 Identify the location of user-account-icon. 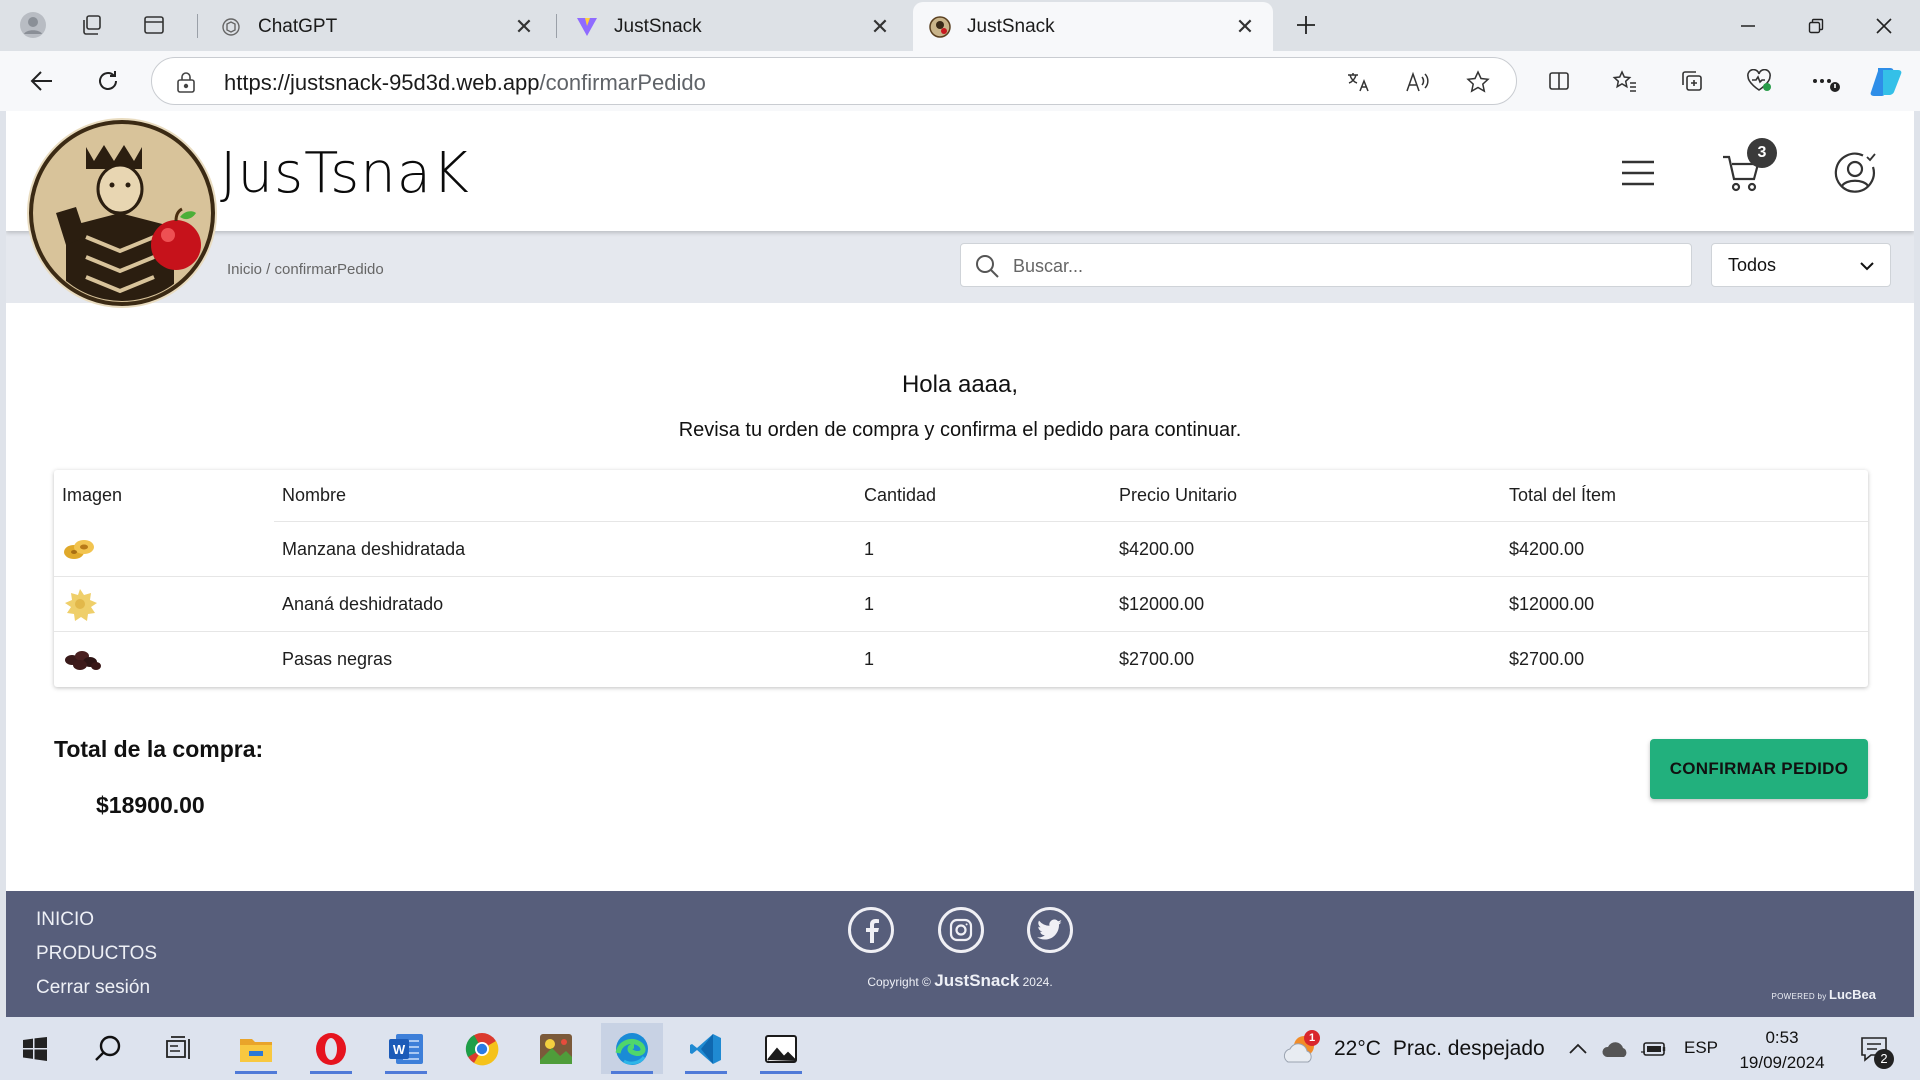
(1855, 173).